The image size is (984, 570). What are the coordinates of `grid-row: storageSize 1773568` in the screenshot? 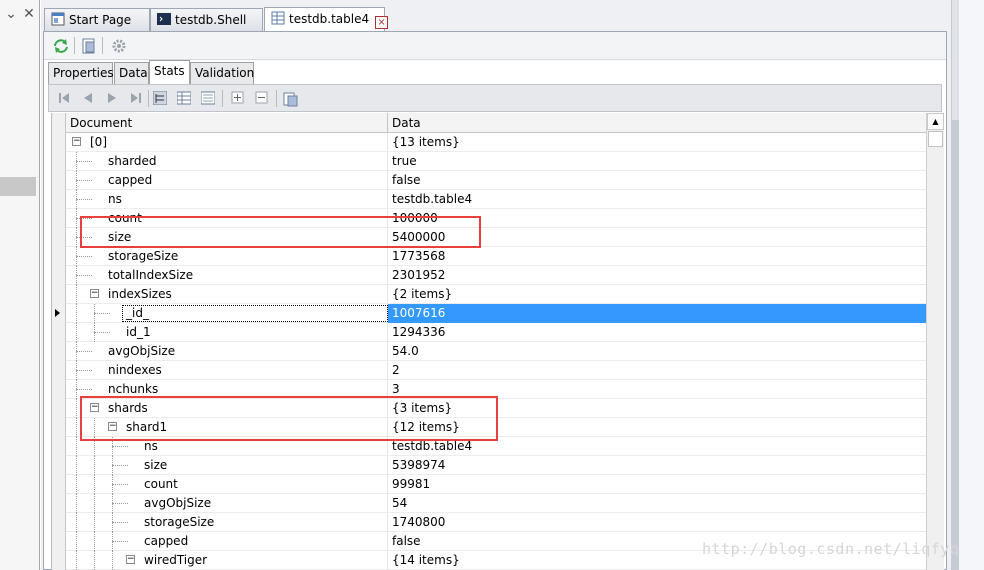 It's located at (496, 256).